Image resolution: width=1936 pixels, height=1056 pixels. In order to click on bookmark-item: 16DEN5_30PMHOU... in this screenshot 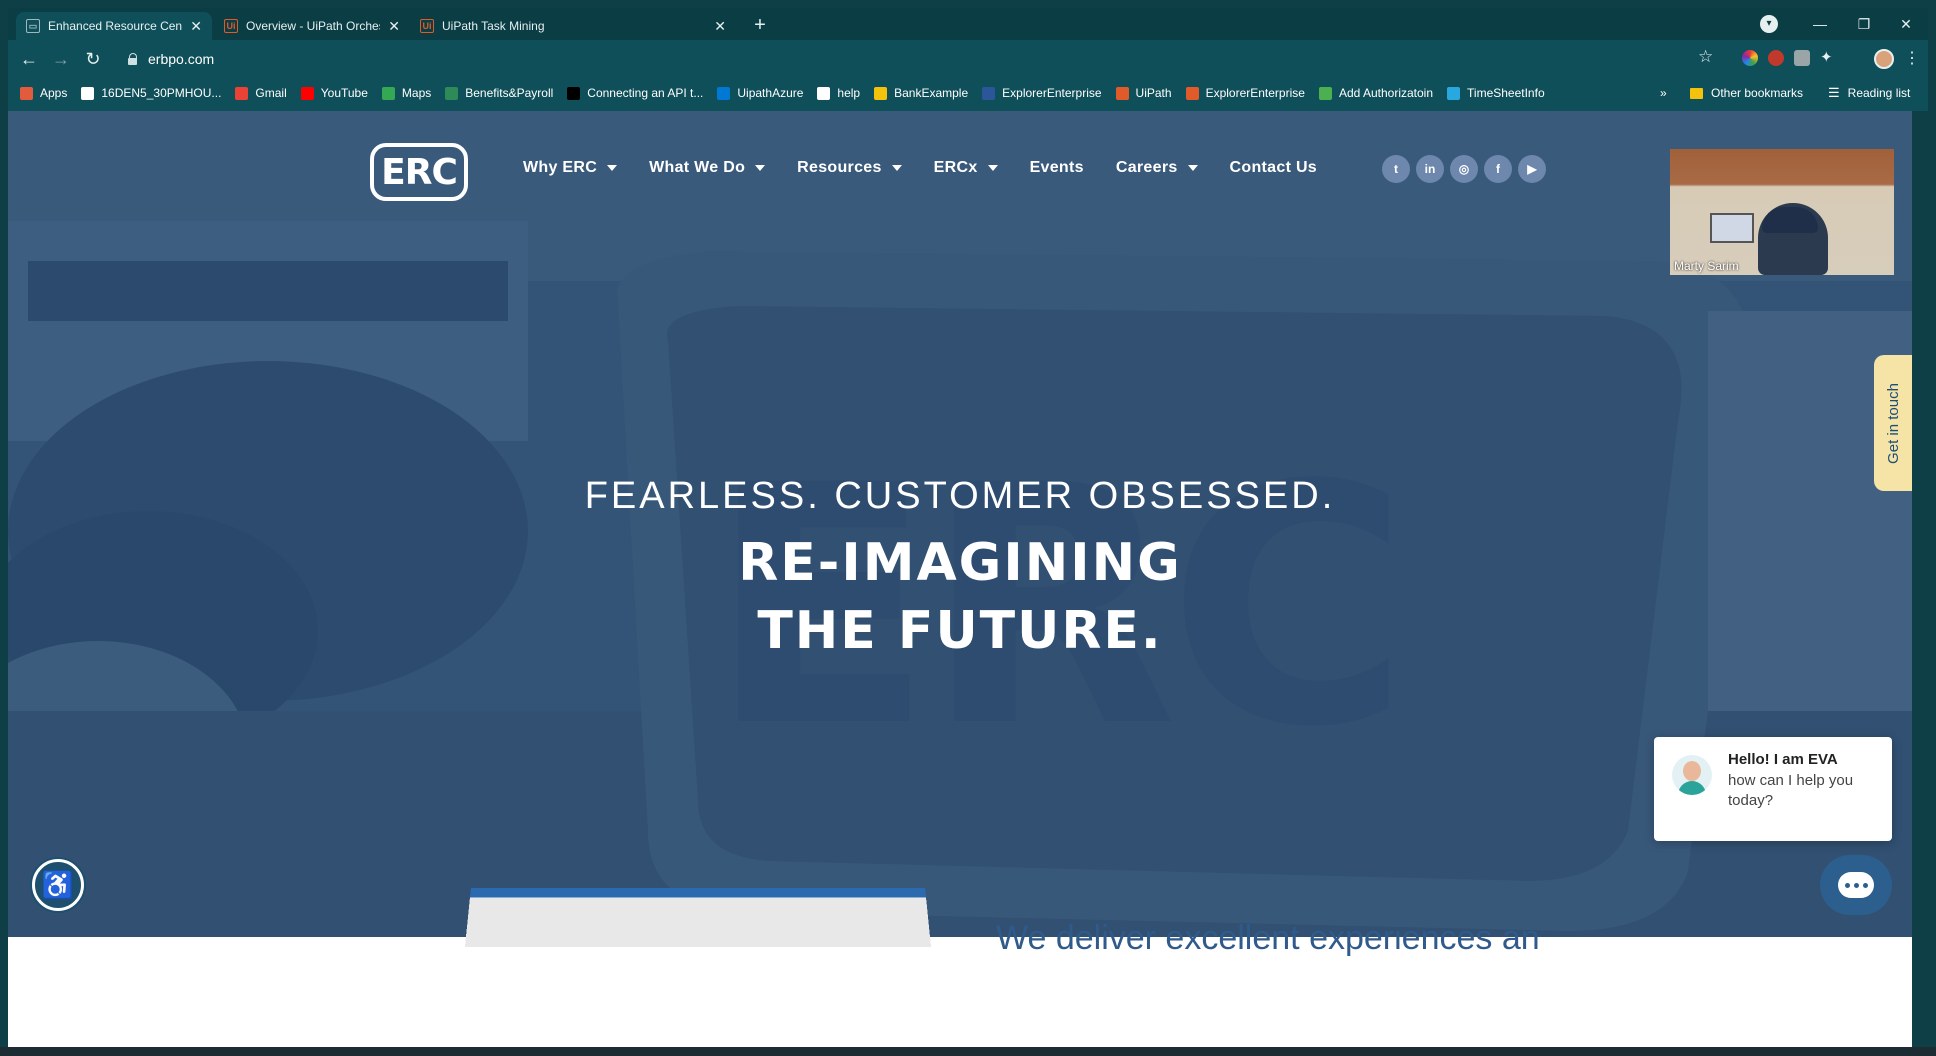, I will do `click(151, 93)`.